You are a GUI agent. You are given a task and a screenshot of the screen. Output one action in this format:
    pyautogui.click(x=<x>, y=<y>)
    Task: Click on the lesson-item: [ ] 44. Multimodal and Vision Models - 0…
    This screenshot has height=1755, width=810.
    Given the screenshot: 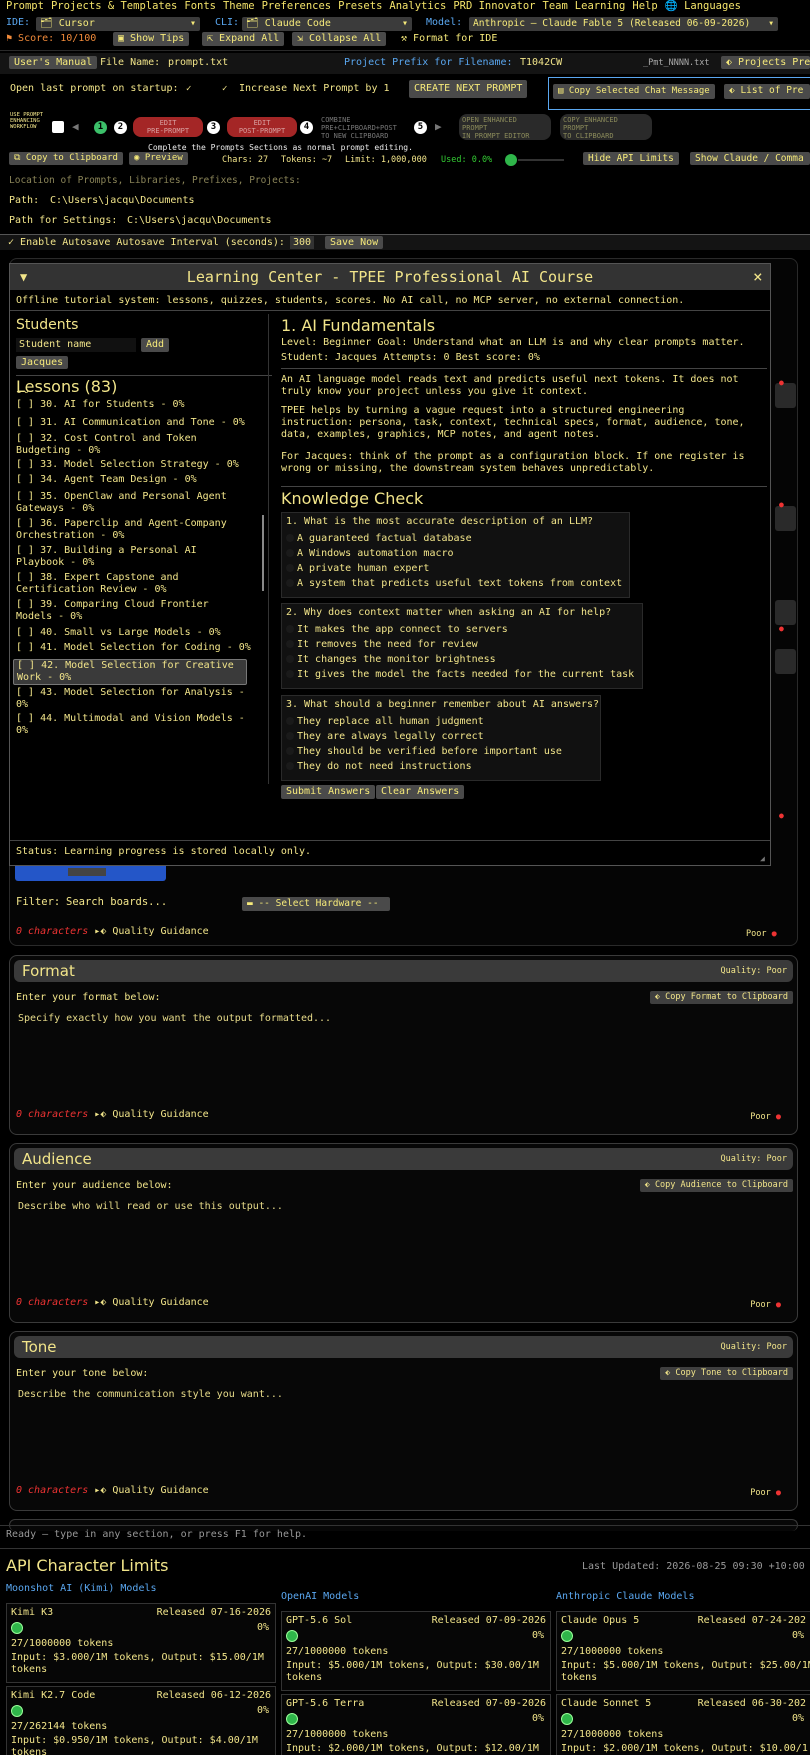 What is the action you would take?
    pyautogui.click(x=136, y=725)
    